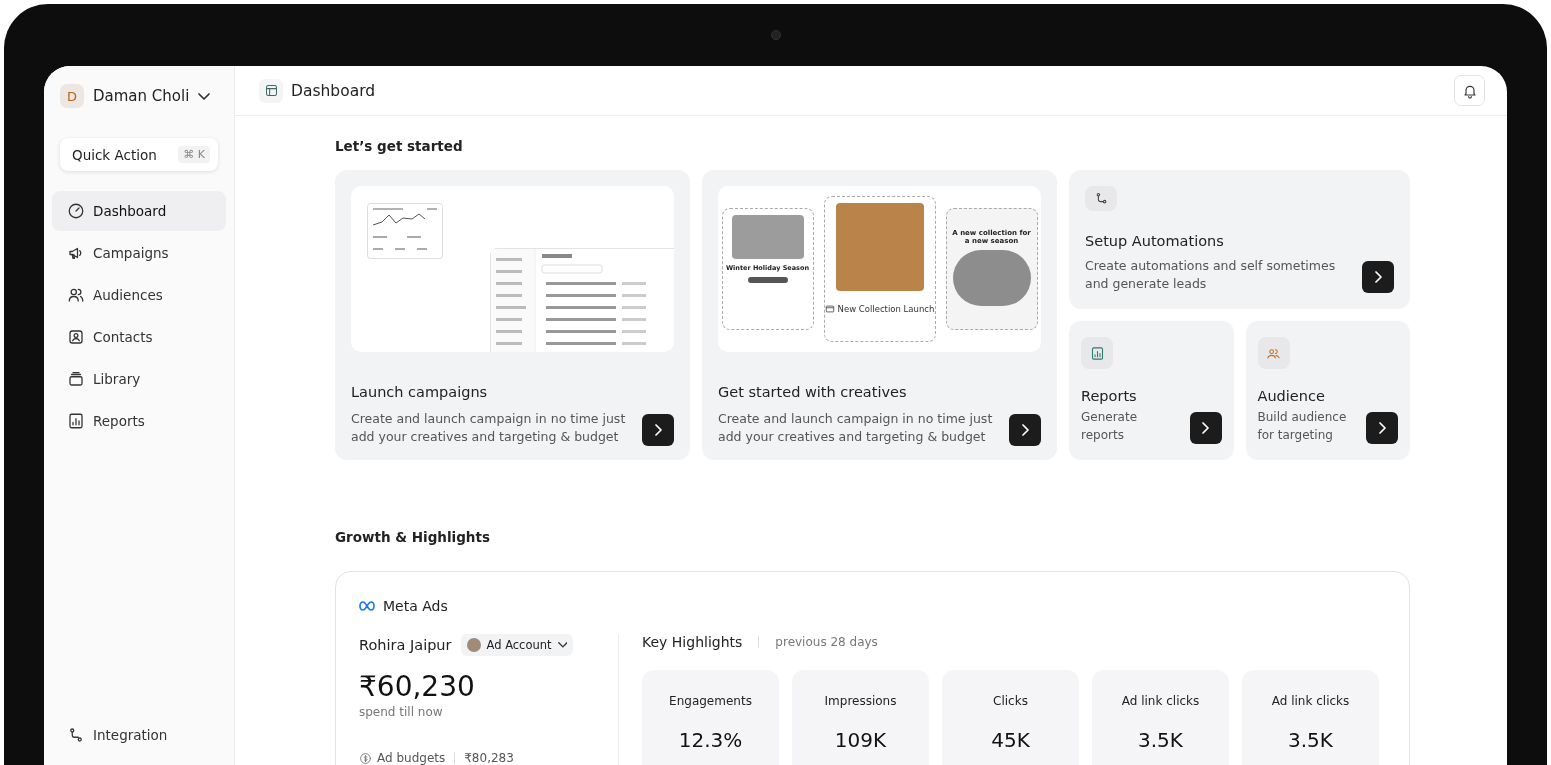 Image resolution: width=1551 pixels, height=765 pixels. Describe the element at coordinates (1302, 426) in the screenshot. I see `card-description: Build audience for targeting` at that location.